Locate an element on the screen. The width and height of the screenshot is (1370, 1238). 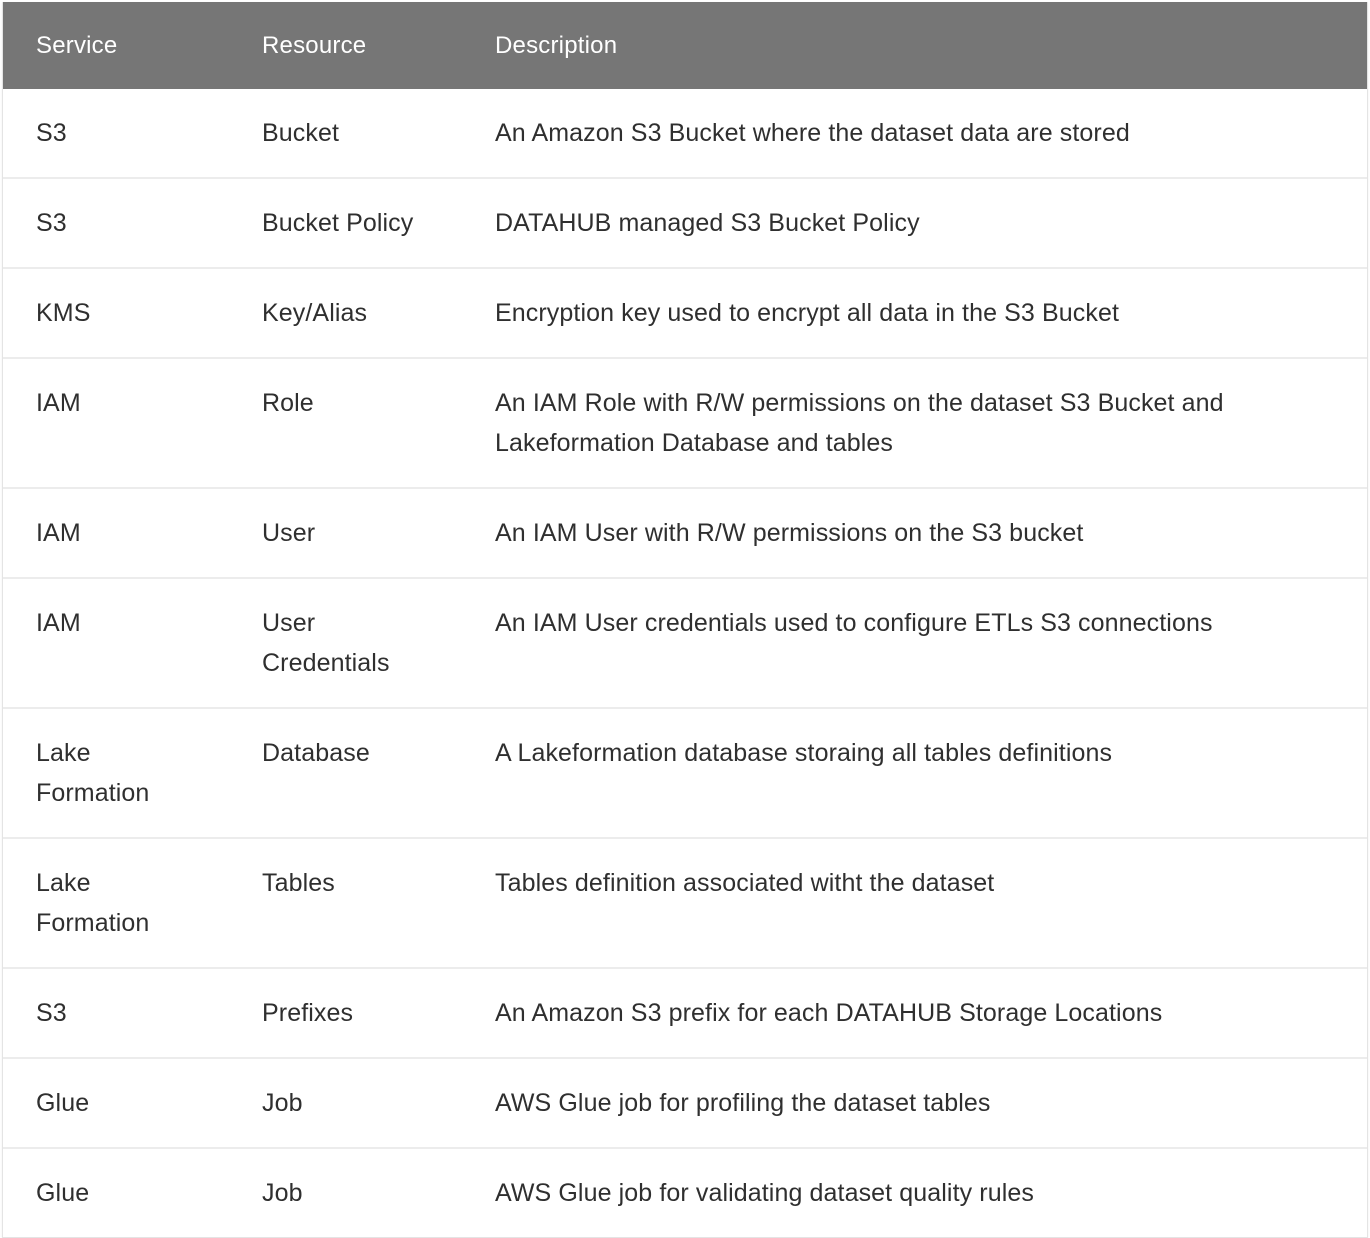
cell-resource: Key/Alias is located at coordinates (345, 312).